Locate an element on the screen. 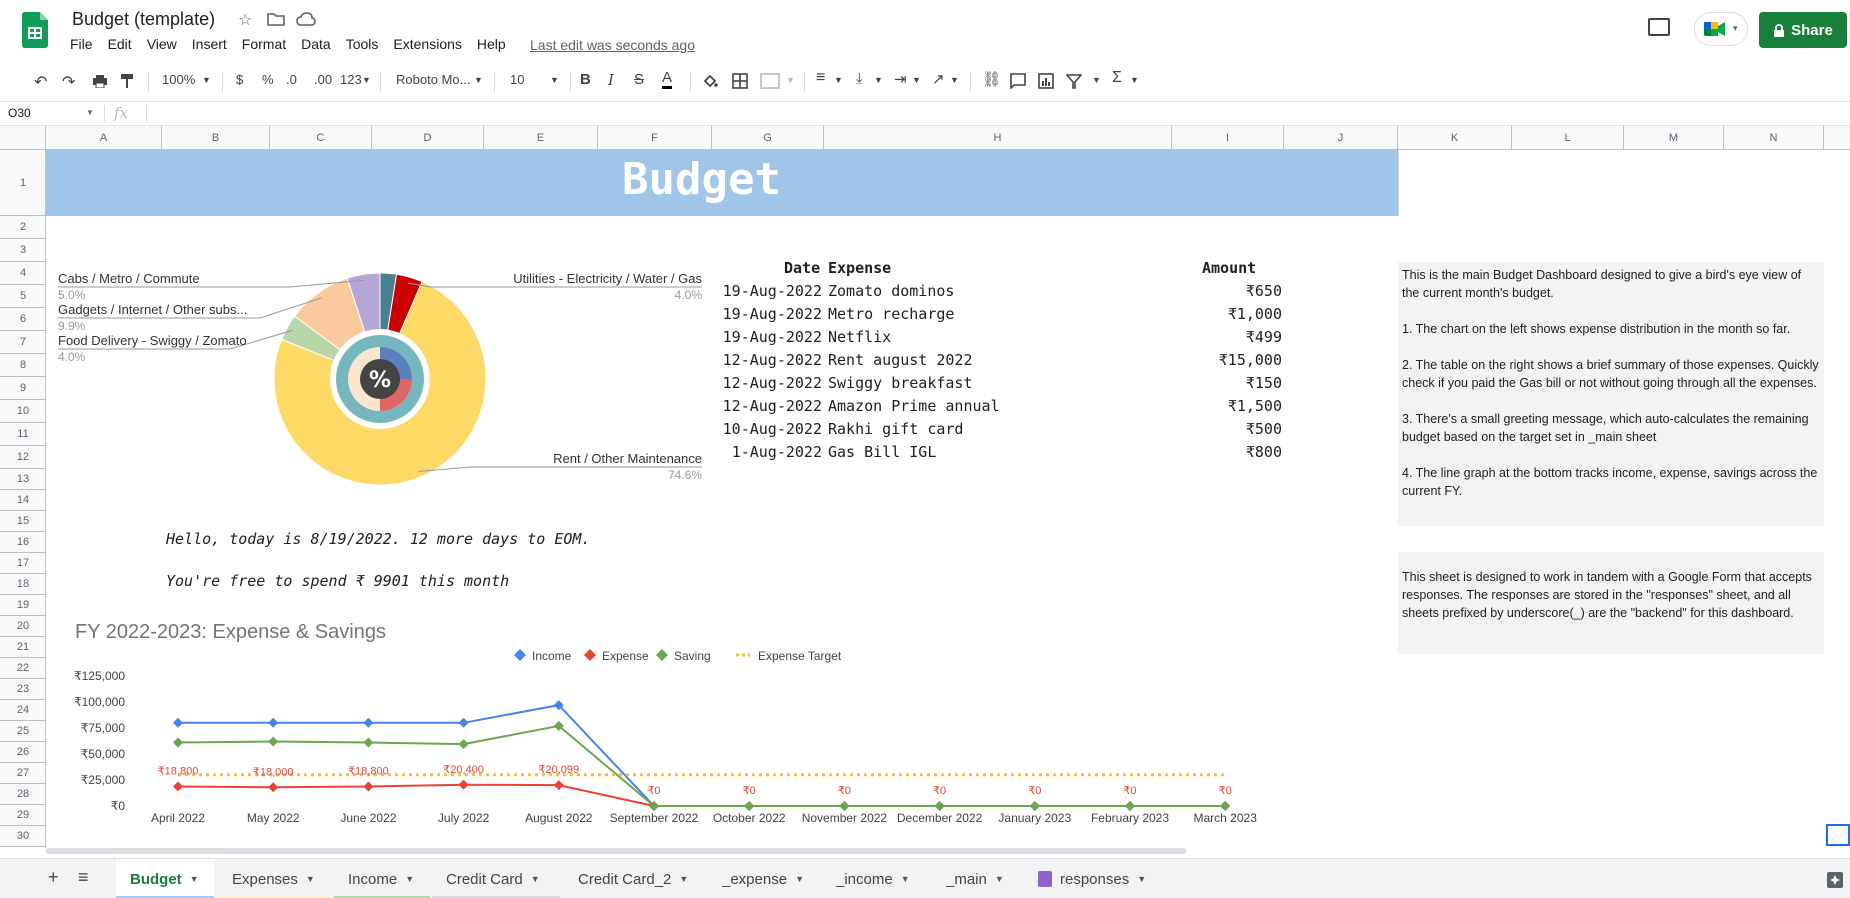 This screenshot has width=1850, height=898. align-vertical-icon: ⤓ is located at coordinates (859, 78).